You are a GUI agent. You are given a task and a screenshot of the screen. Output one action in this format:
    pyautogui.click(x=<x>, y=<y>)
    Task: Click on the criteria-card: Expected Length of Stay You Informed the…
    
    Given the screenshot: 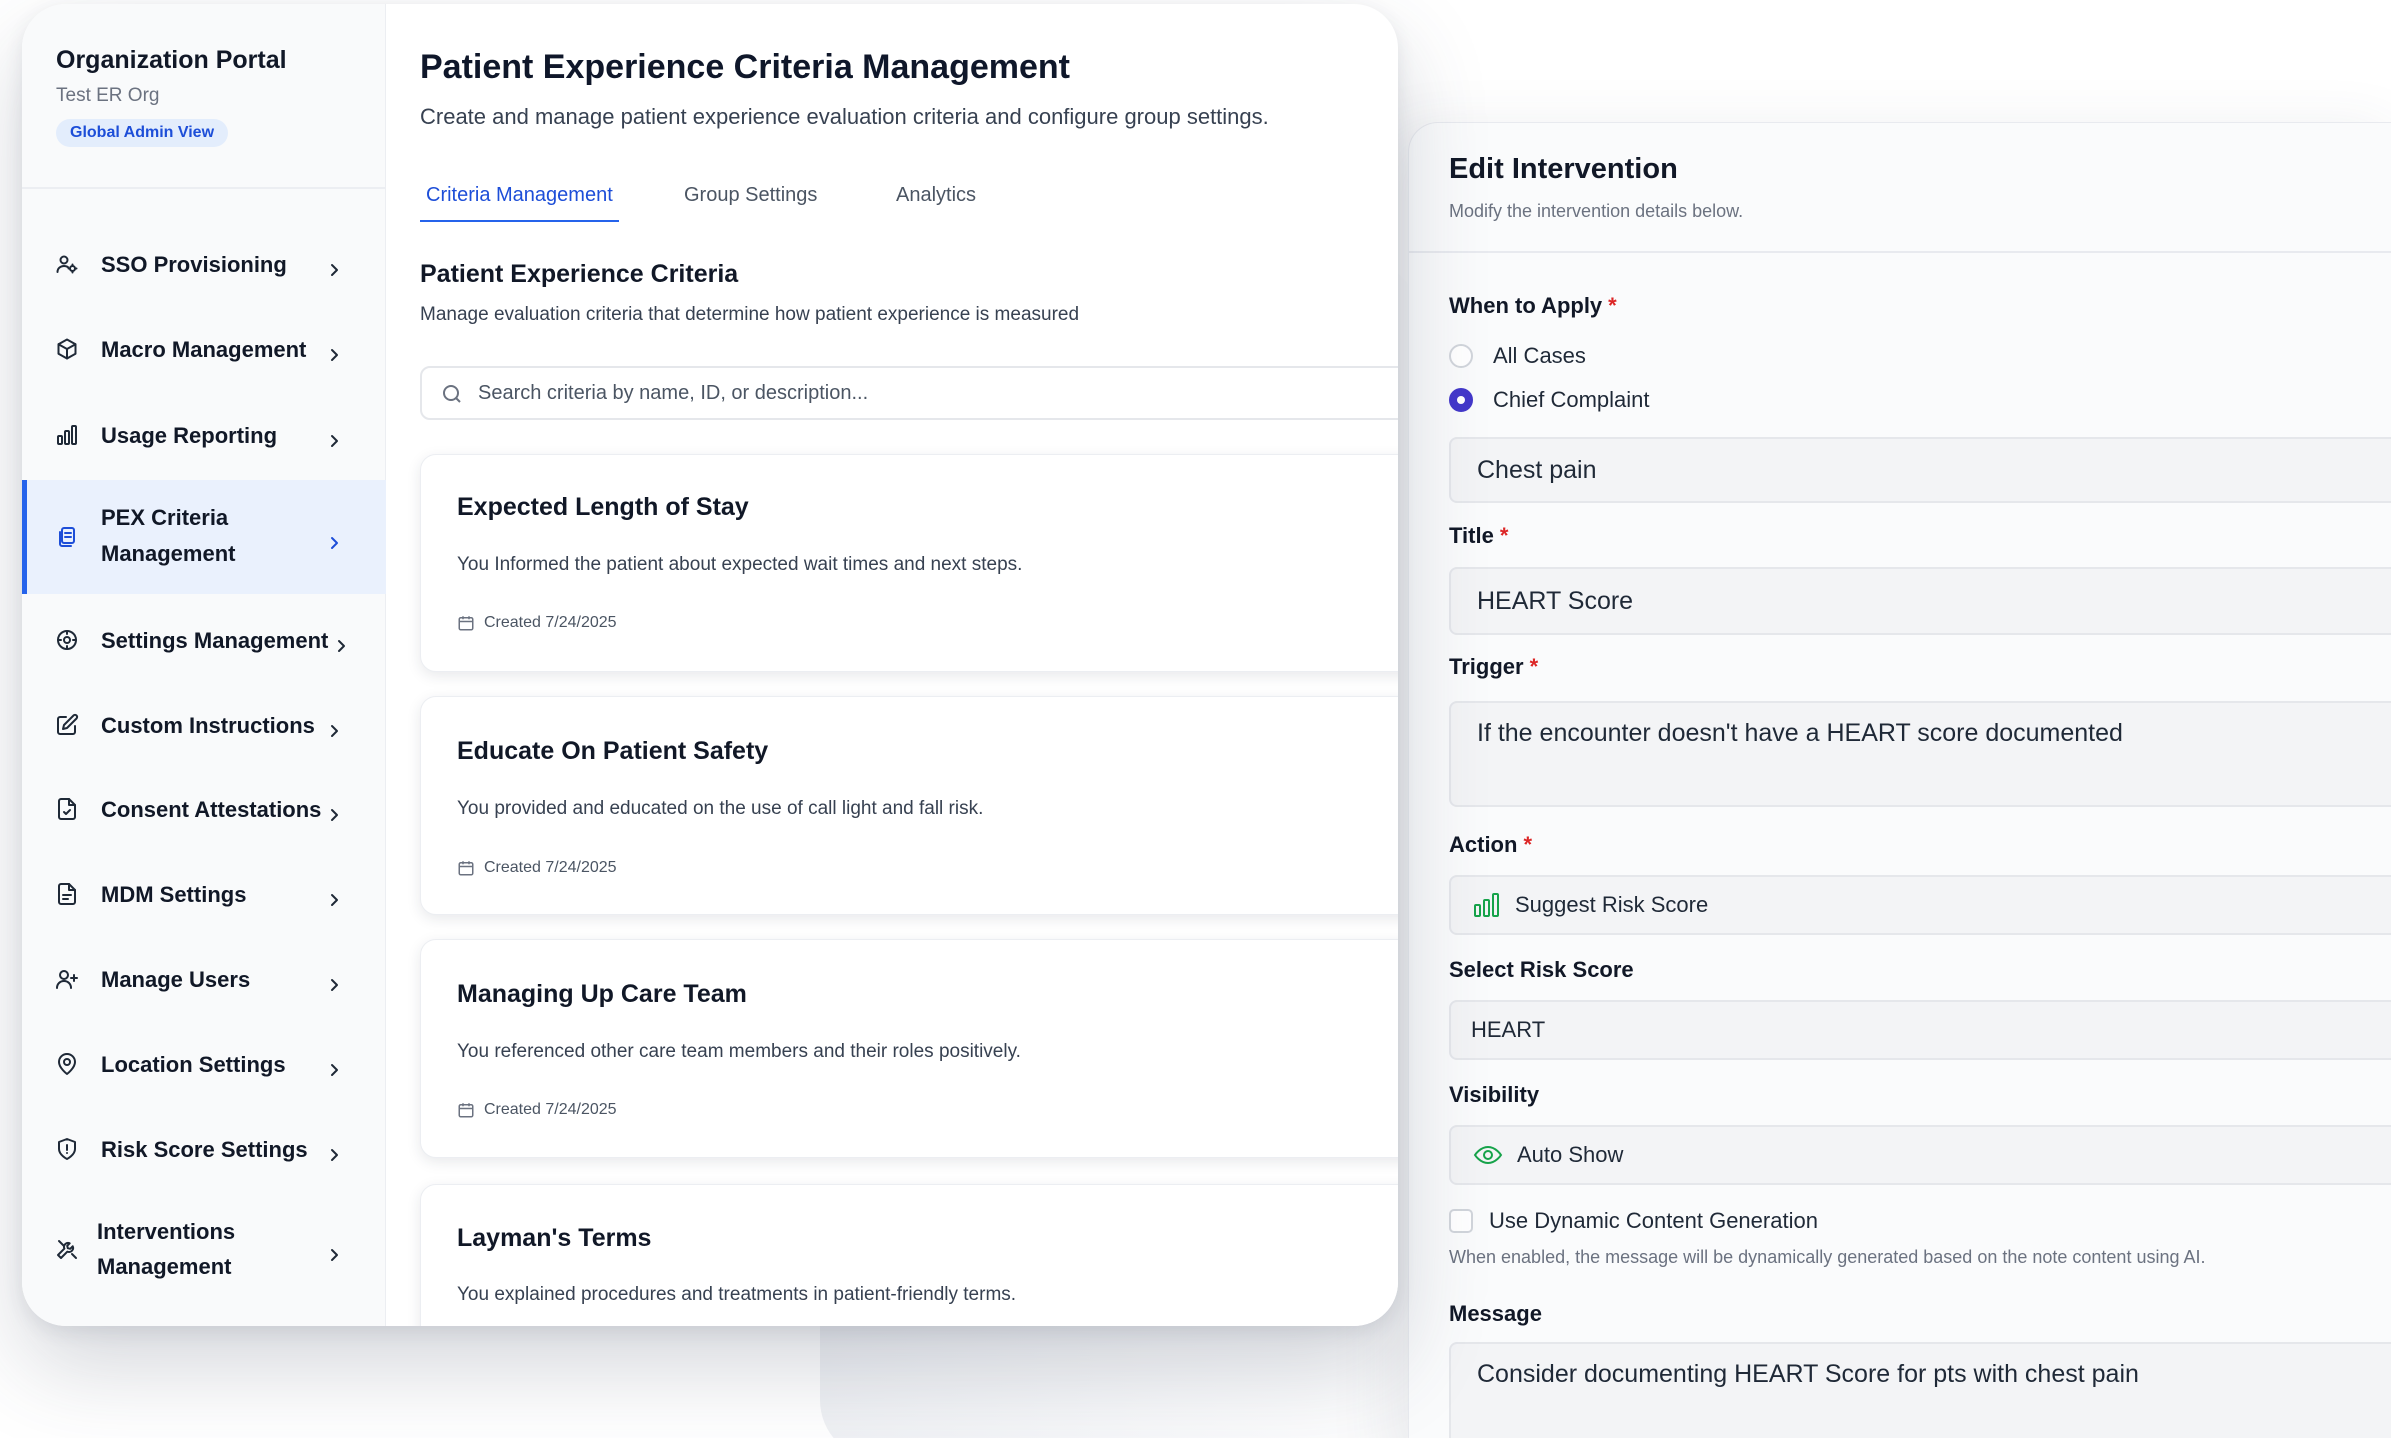 What is the action you would take?
    pyautogui.click(x=909, y=563)
    